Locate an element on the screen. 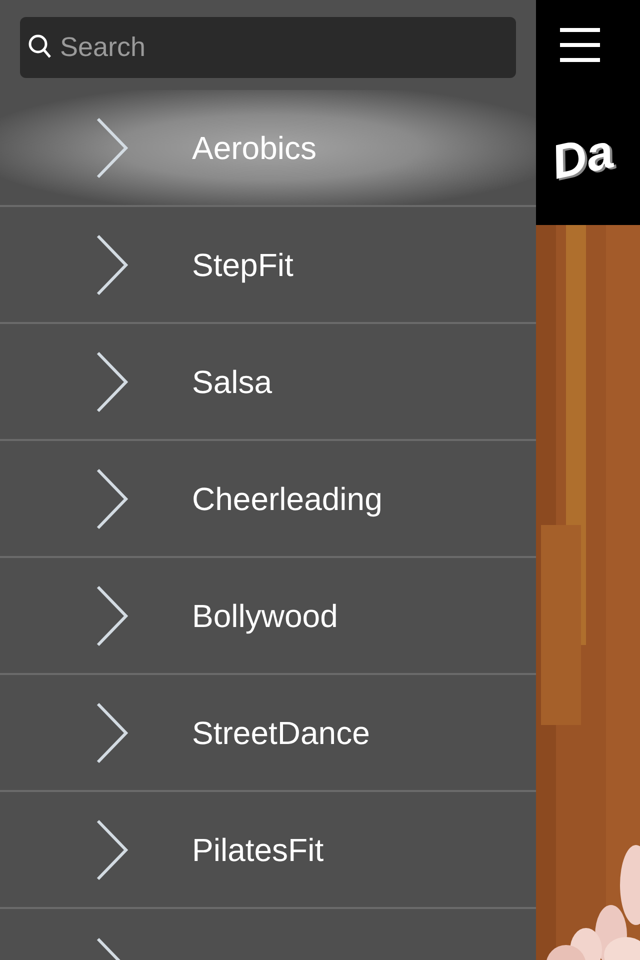 Image resolution: width=640 pixels, height=960 pixels. search-icon is located at coordinates (40, 47).